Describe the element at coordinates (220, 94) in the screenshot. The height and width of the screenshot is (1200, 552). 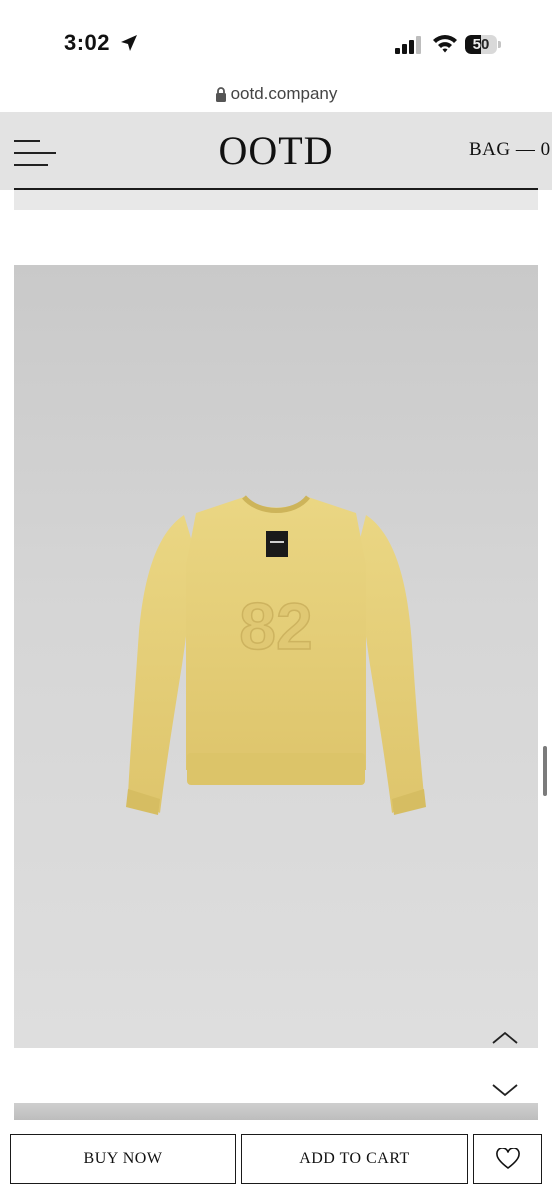
I see `lock-icon` at that location.